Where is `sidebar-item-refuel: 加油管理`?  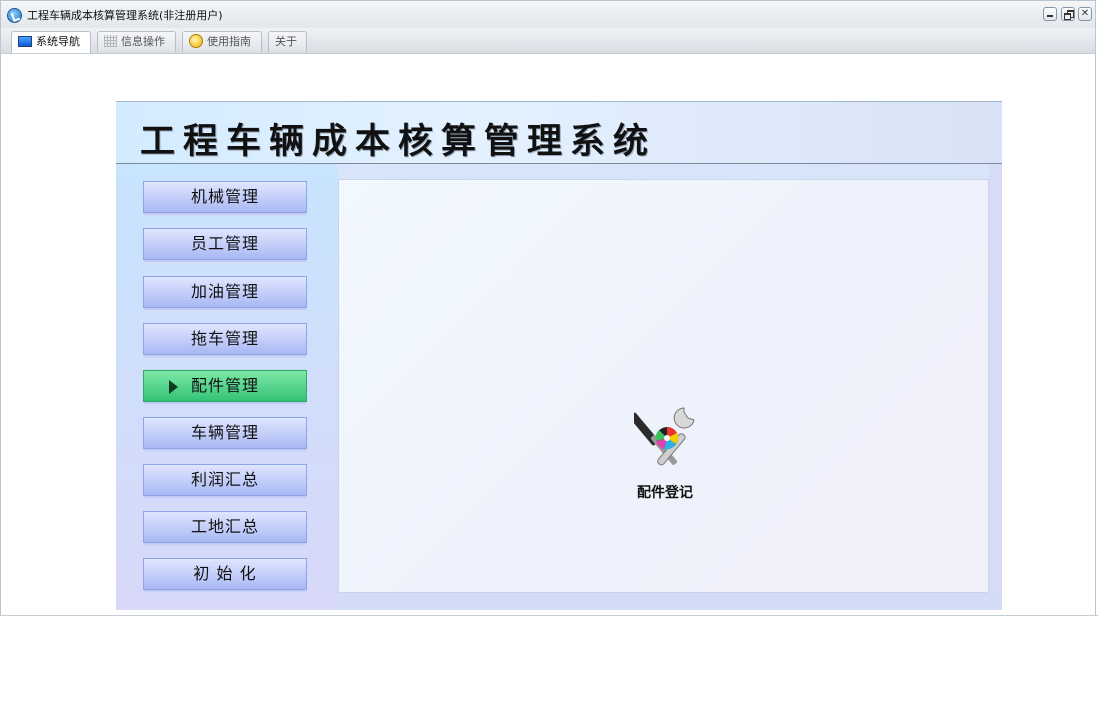 sidebar-item-refuel: 加油管理 is located at coordinates (225, 293).